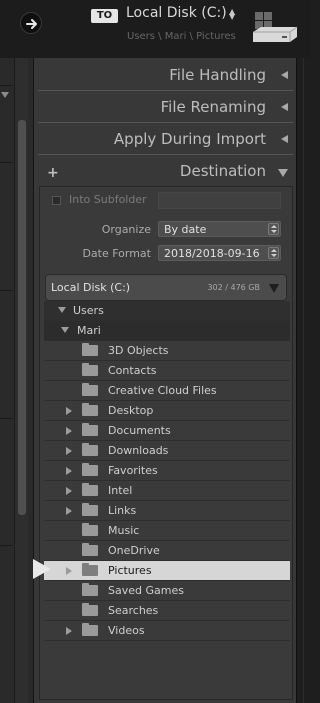  Describe the element at coordinates (222, 171) in the screenshot. I see `section-label: Destination` at that location.